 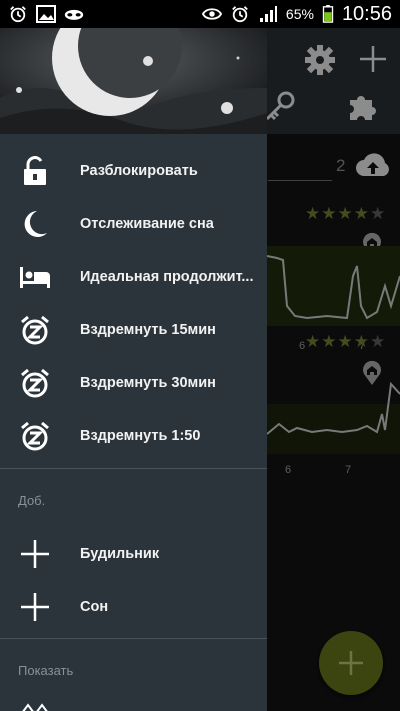 I want to click on menu-item-label: Вздремнуть 30мин, so click(x=148, y=382).